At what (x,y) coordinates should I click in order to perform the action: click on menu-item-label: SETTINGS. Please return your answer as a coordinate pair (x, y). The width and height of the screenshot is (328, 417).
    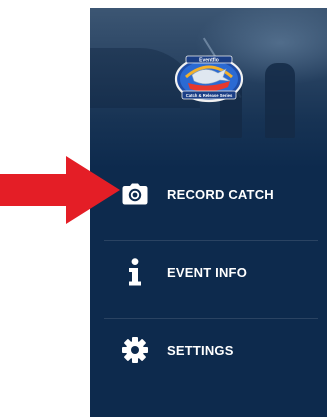
    Looking at the image, I should click on (200, 350).